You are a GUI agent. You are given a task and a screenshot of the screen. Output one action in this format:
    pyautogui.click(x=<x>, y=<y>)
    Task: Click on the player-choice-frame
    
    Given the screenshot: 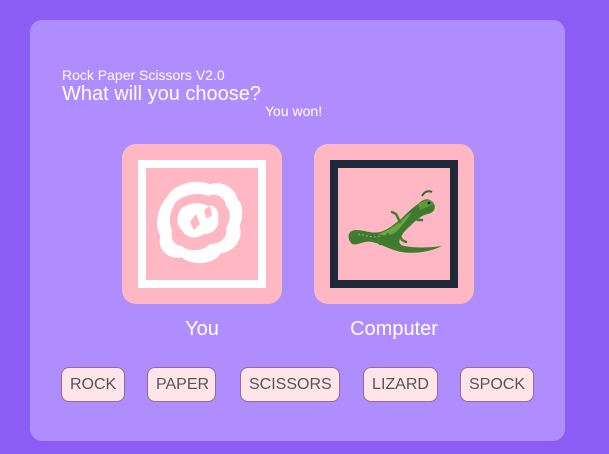 What is the action you would take?
    pyautogui.click(x=202, y=224)
    